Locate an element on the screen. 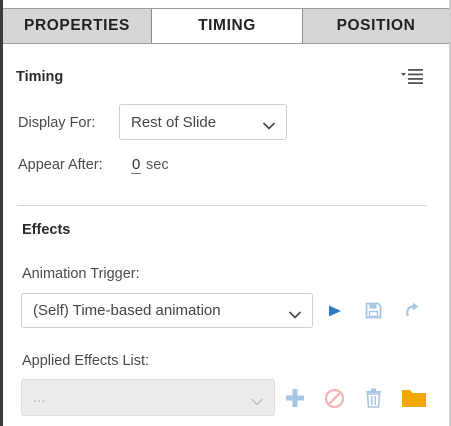 The height and width of the screenshot is (426, 451). applied-effects-label: Applied Effects List: is located at coordinates (86, 361).